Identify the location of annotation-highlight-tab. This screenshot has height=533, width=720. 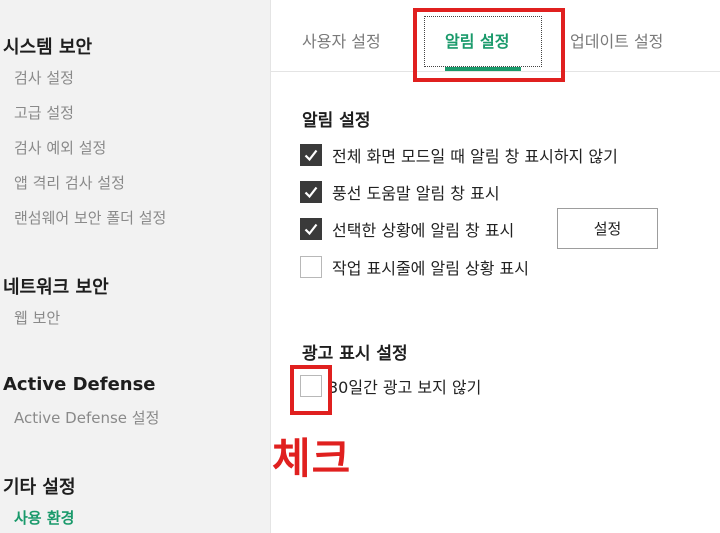
(489, 45).